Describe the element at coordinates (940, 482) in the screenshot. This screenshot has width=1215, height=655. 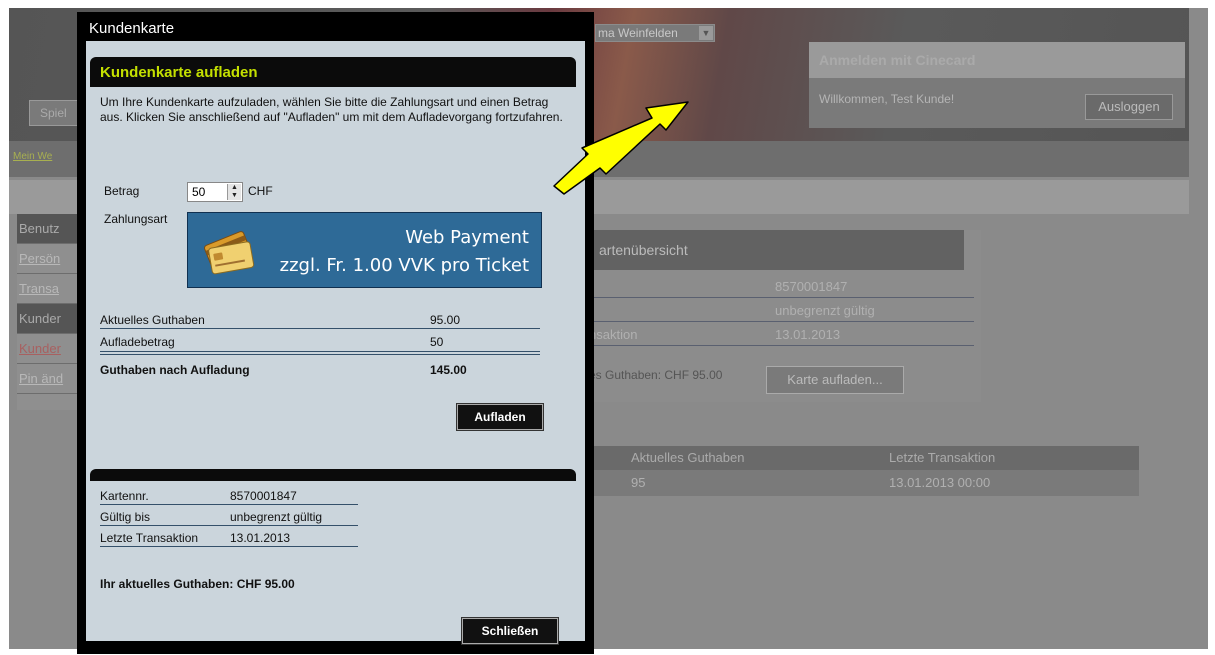
I see `table-cell: 13.01.2013 00:00` at that location.